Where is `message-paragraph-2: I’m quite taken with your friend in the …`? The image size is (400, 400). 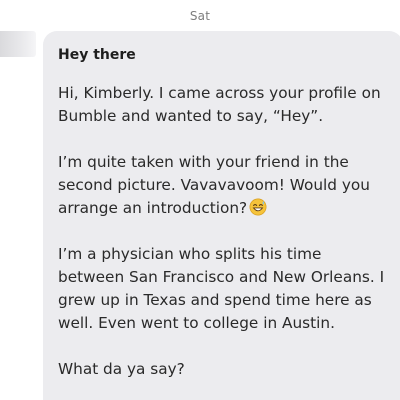
message-paragraph-2: I’m quite taken with your friend in the … is located at coordinates (223, 185).